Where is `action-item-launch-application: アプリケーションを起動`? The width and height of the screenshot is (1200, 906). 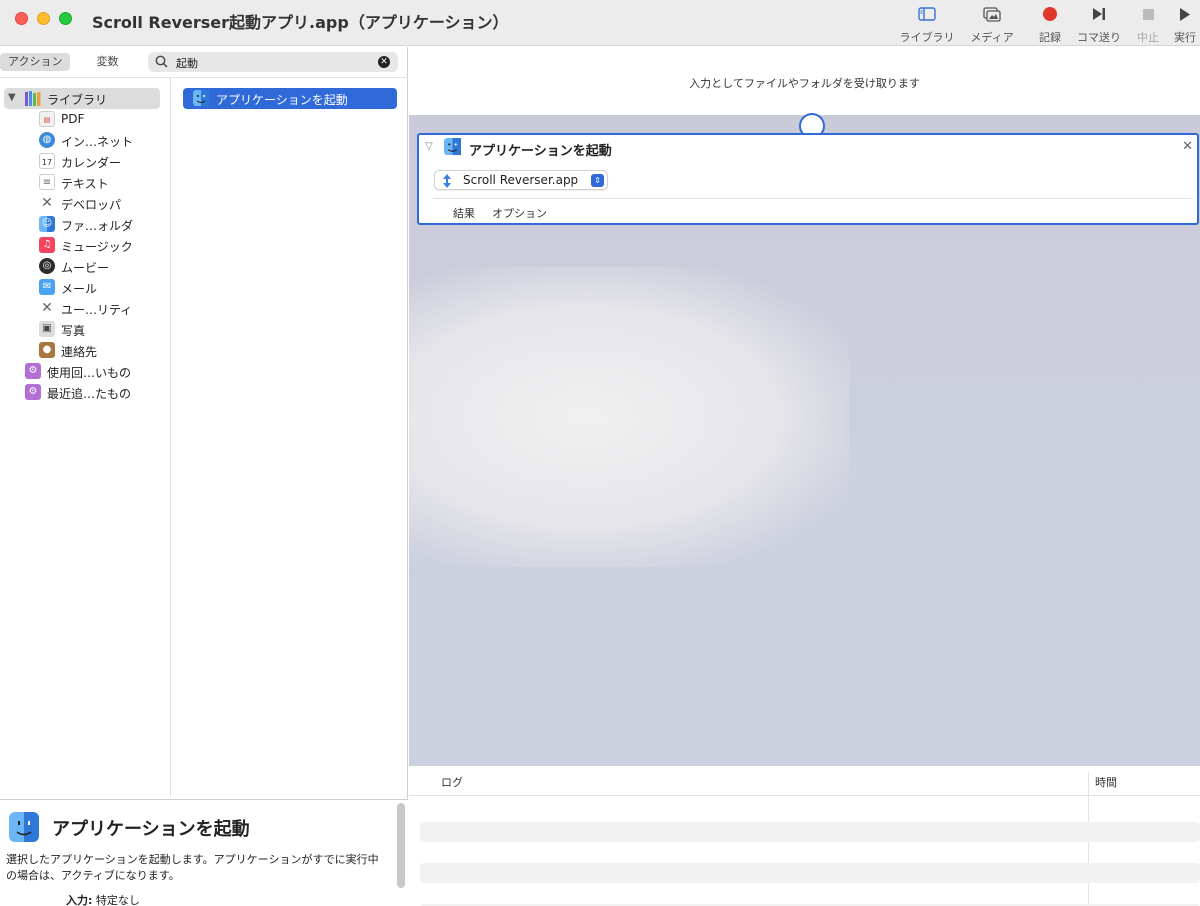 action-item-launch-application: アプリケーションを起動 is located at coordinates (290, 98).